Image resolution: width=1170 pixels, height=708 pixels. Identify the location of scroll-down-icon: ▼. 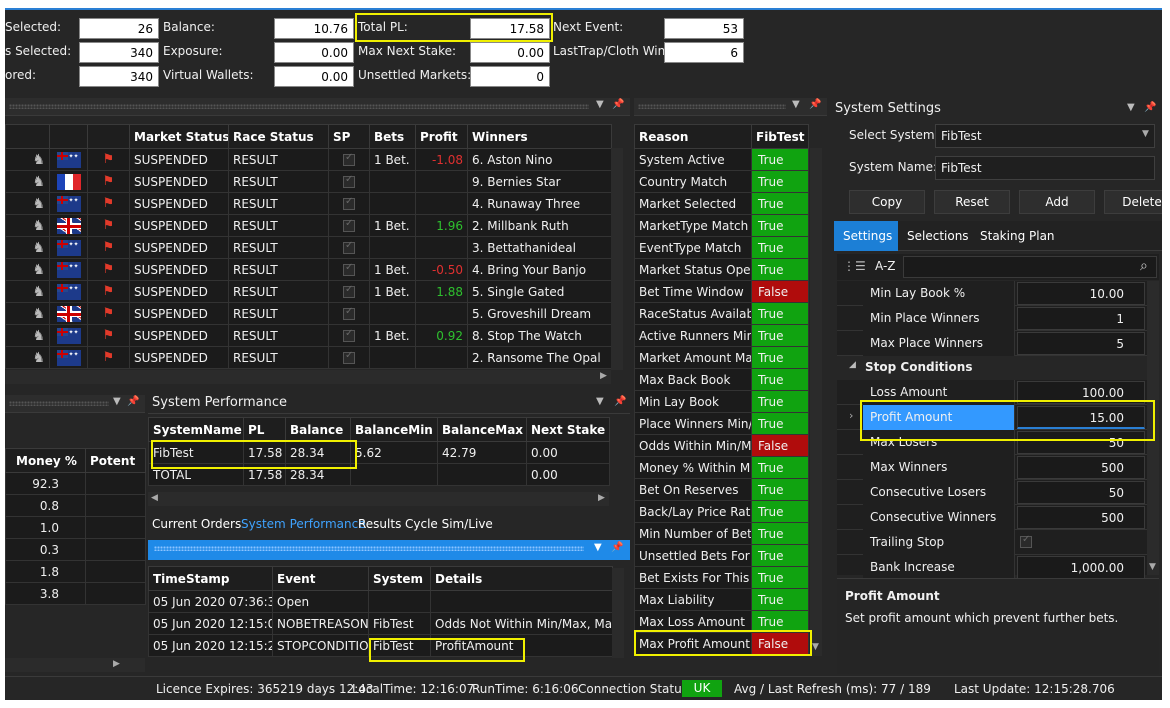
(815, 647).